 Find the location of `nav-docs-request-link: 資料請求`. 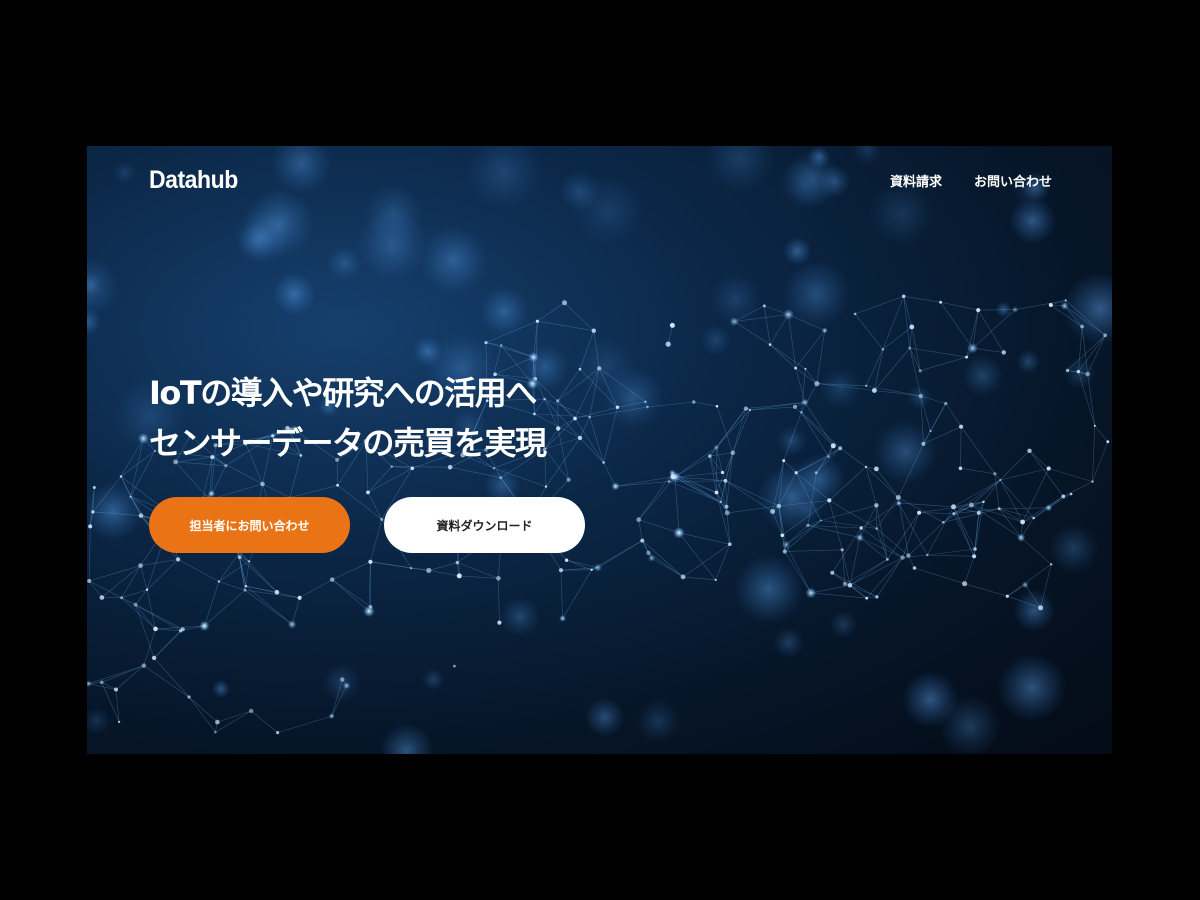

nav-docs-request-link: 資料請求 is located at coordinates (916, 180).